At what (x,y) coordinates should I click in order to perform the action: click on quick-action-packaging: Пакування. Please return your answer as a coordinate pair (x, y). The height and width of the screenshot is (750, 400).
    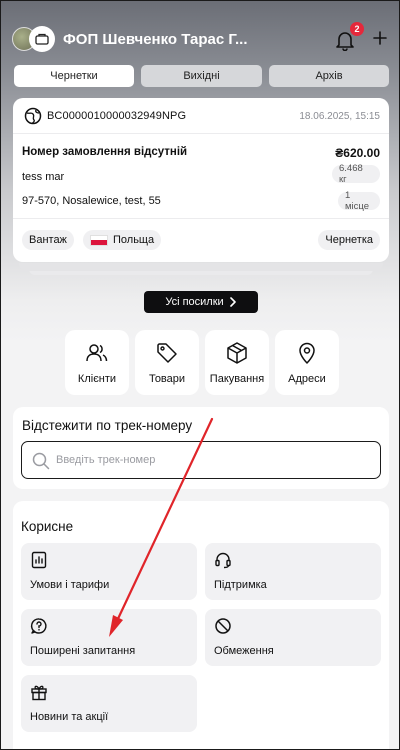
    Looking at the image, I should click on (237, 362).